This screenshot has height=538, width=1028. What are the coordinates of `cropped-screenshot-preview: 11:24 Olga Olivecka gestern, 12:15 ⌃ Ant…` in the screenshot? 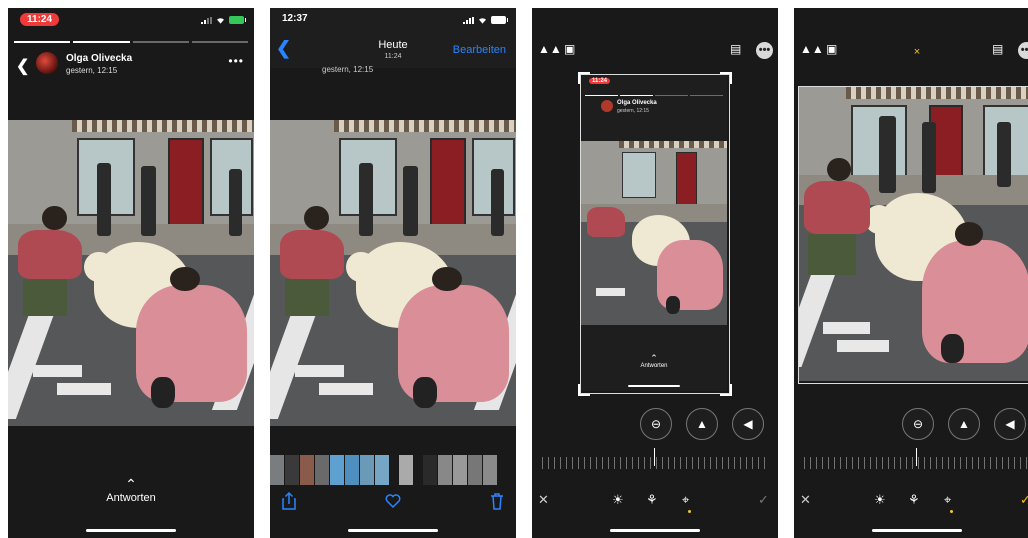 It's located at (654, 233).